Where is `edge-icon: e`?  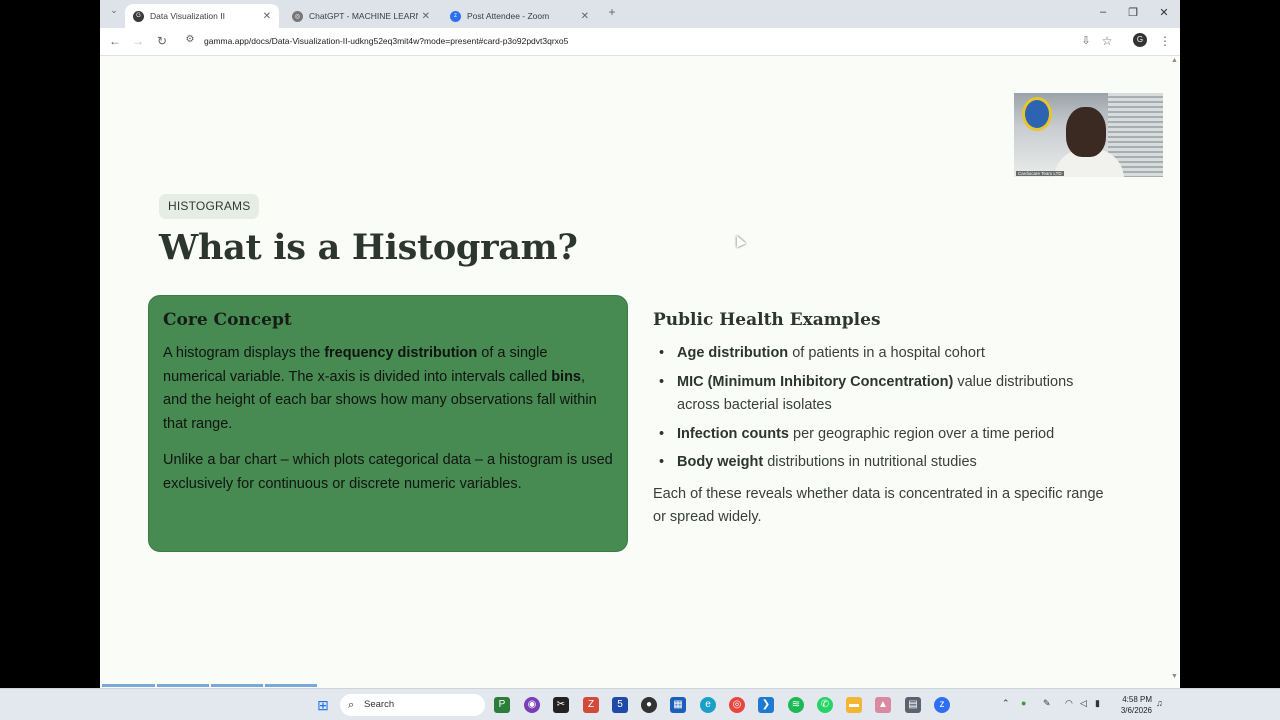 edge-icon: e is located at coordinates (708, 705).